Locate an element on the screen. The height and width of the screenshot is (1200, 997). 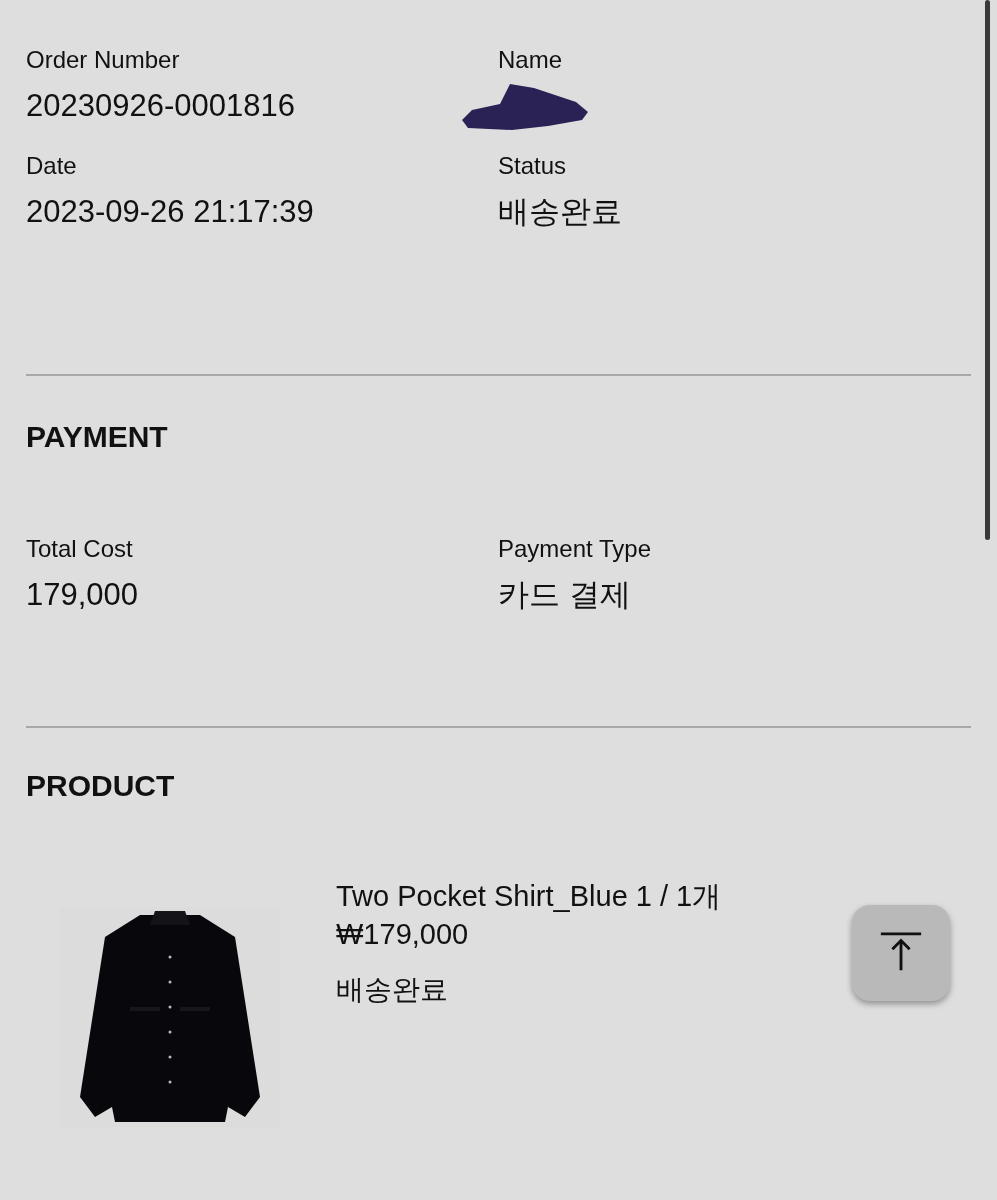
field-value: 배송완료 is located at coordinates (560, 212).